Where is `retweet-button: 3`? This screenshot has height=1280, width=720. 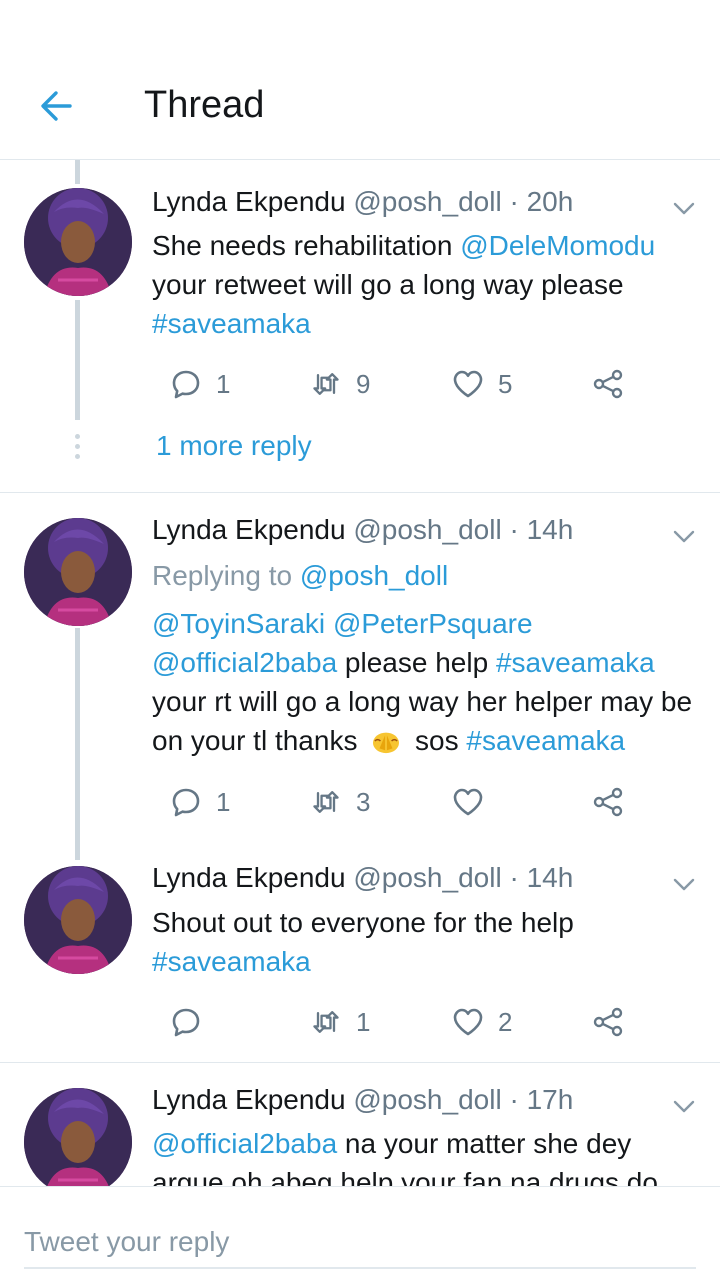 retweet-button: 3 is located at coordinates (333, 802).